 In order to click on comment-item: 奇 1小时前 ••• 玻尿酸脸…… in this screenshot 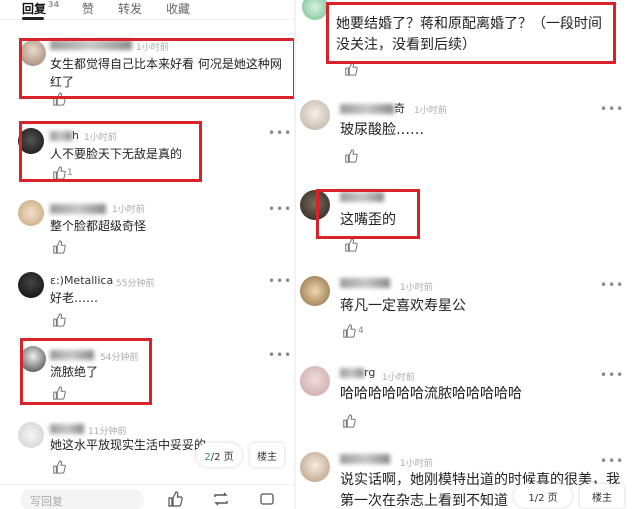, I will do `click(468, 133)`.